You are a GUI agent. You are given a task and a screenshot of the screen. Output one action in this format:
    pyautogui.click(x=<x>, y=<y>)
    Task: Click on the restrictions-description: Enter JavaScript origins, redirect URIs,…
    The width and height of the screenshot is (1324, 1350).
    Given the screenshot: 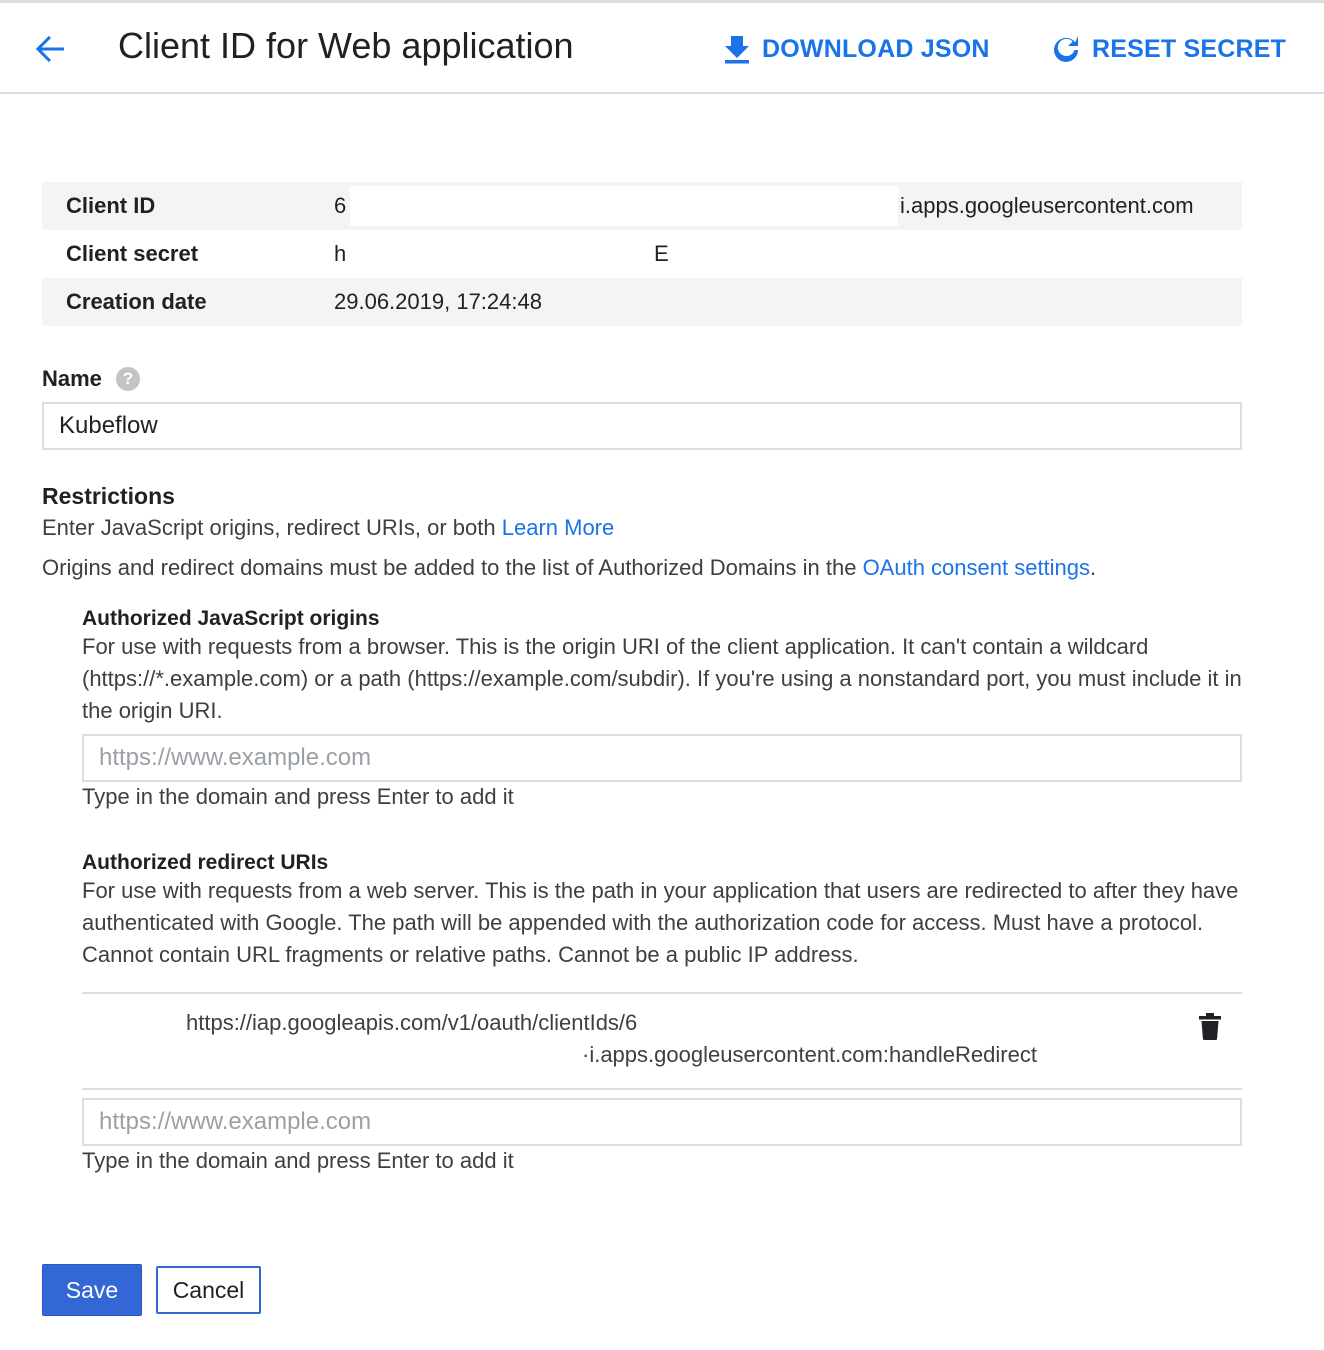 What is the action you would take?
    pyautogui.click(x=328, y=528)
    